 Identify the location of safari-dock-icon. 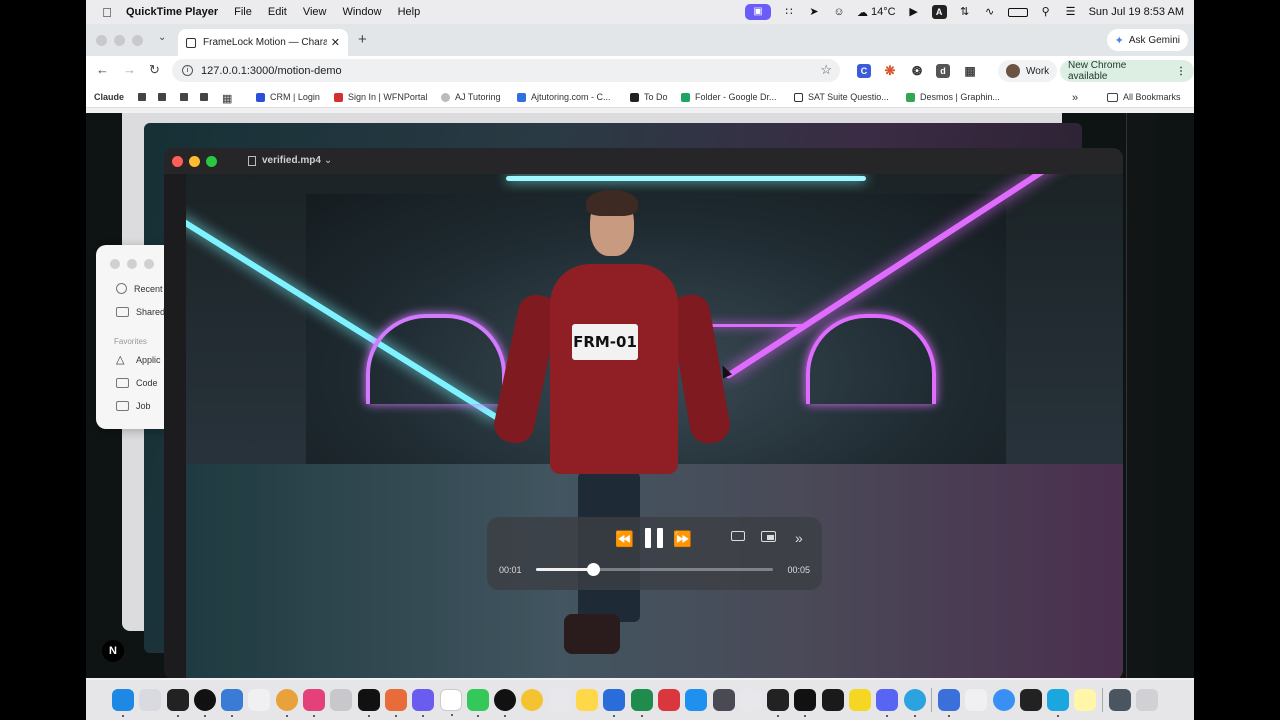
(1003, 700).